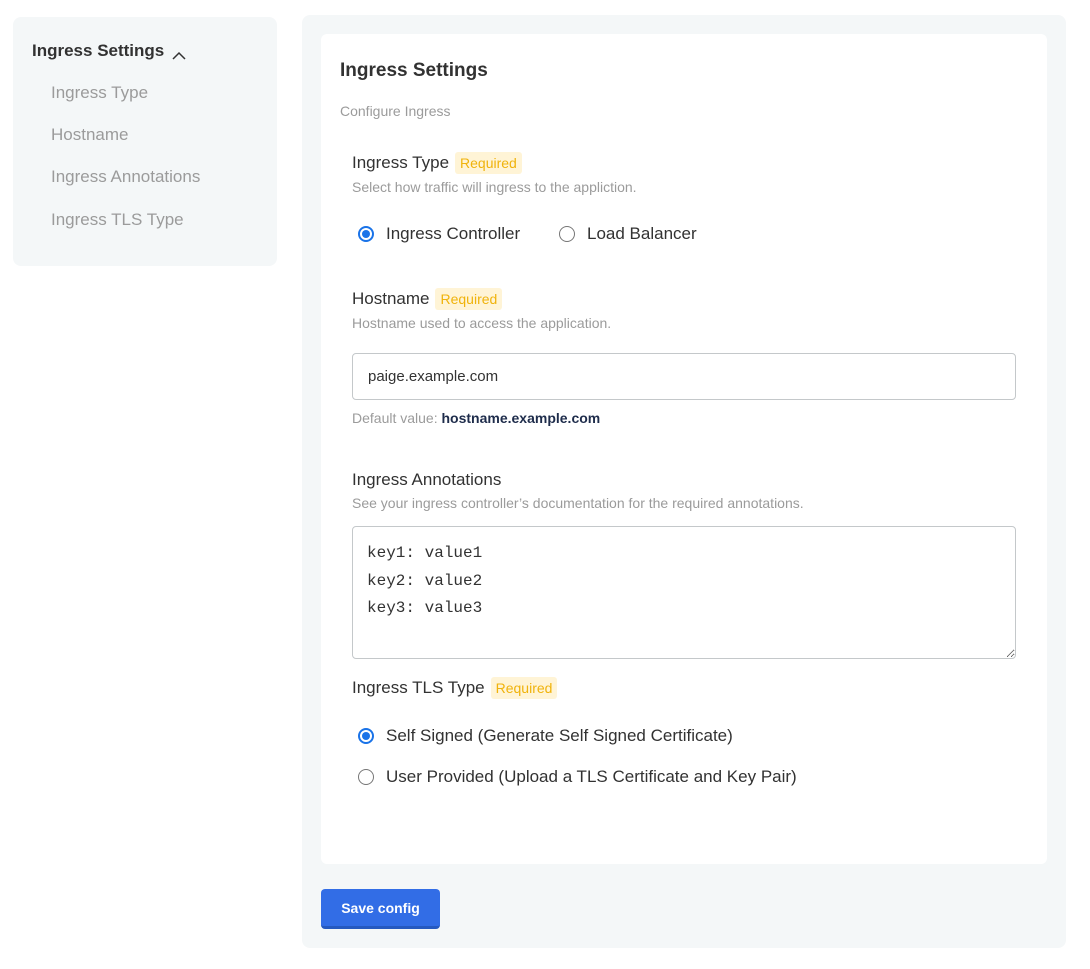 Image resolution: width=1090 pixels, height=969 pixels. What do you see at coordinates (418, 687) in the screenshot?
I see `tls-type-label-text: Ingress TLS Type` at bounding box center [418, 687].